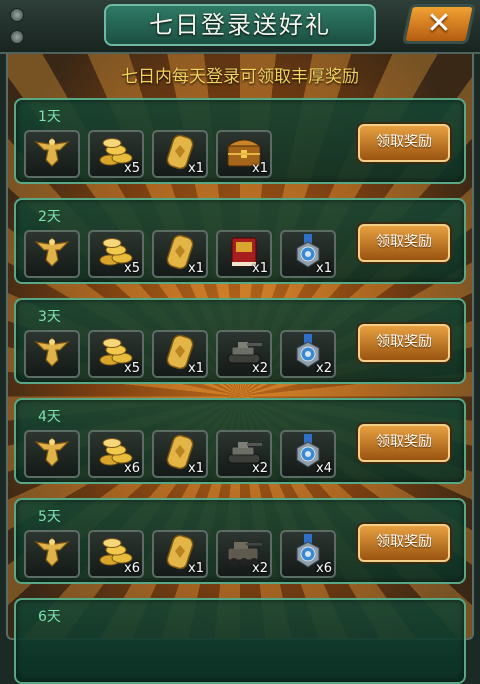 Image resolution: width=480 pixels, height=684 pixels. I want to click on day-label: 1天, so click(49, 117).